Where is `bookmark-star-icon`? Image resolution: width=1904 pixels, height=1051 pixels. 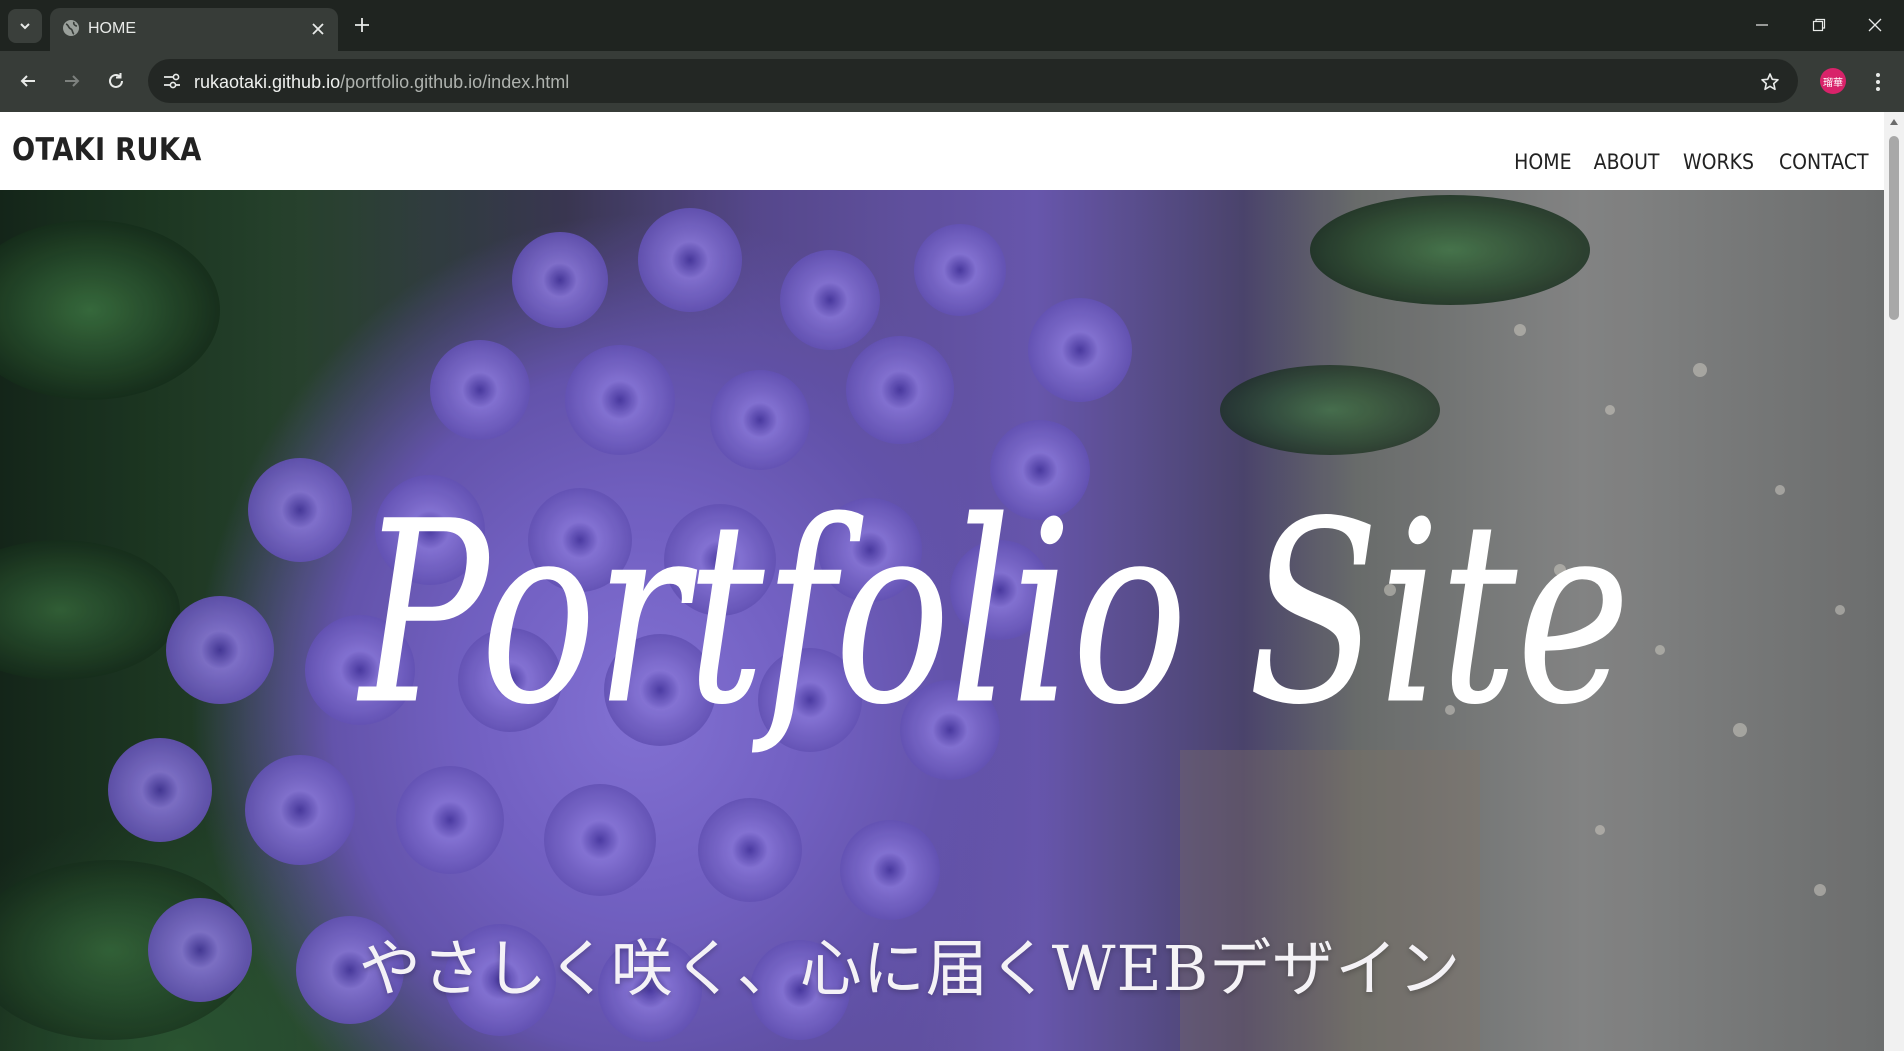 bookmark-star-icon is located at coordinates (1770, 82).